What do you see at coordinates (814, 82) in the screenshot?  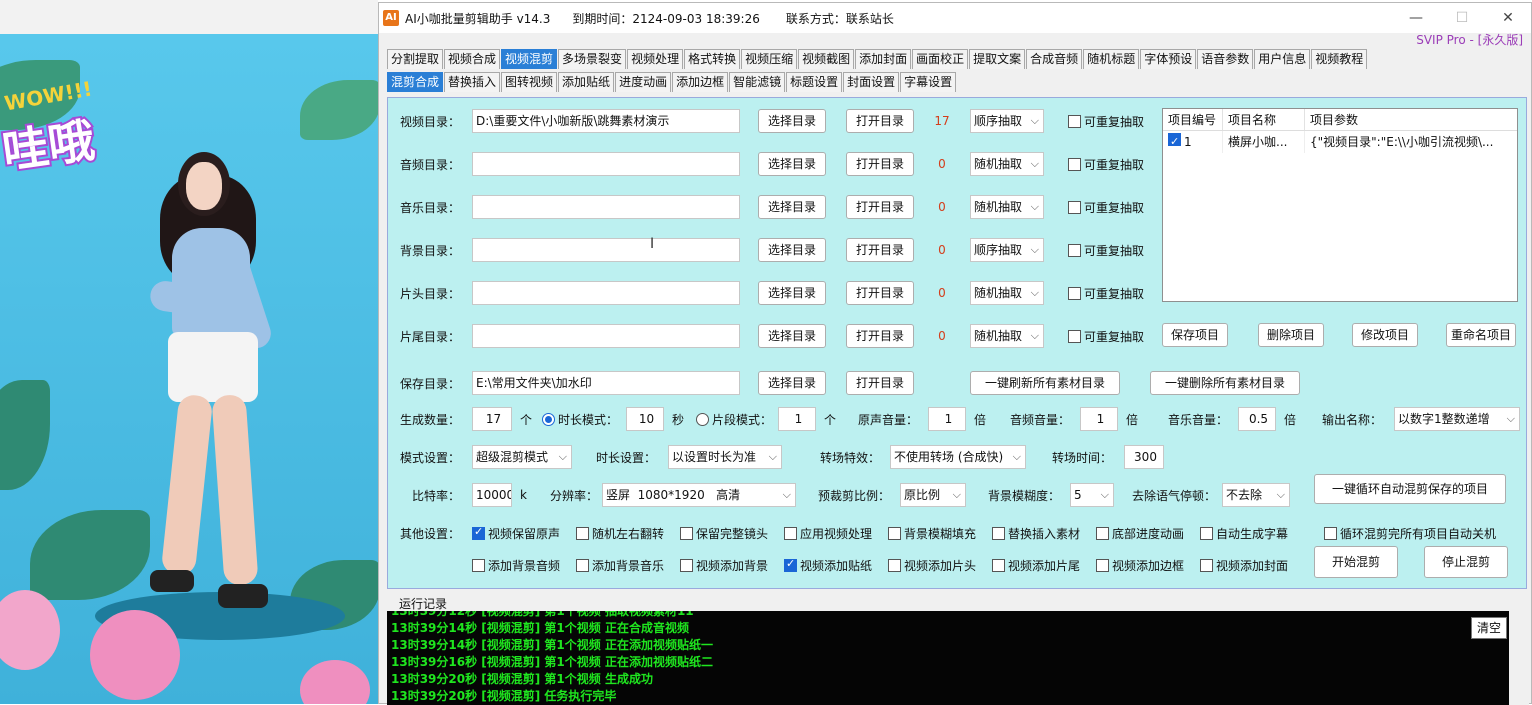 I see `subtab-7: 标题设置` at bounding box center [814, 82].